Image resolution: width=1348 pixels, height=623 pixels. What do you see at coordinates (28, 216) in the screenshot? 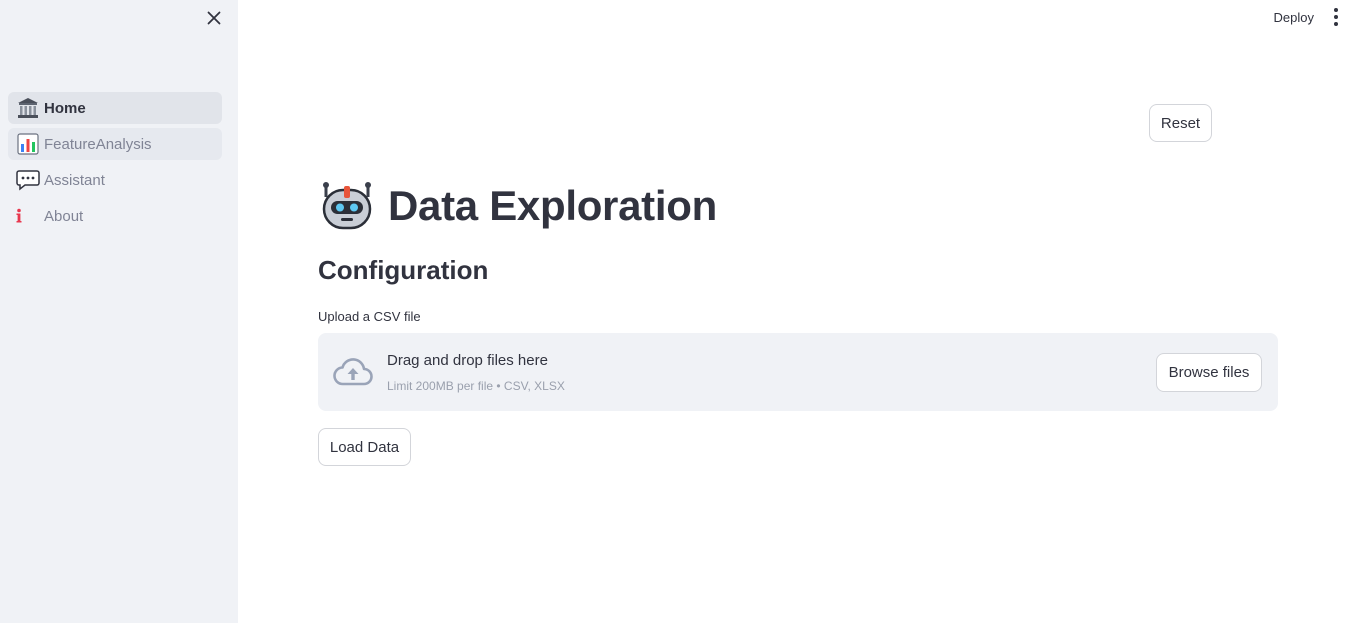
I see `info-icon` at bounding box center [28, 216].